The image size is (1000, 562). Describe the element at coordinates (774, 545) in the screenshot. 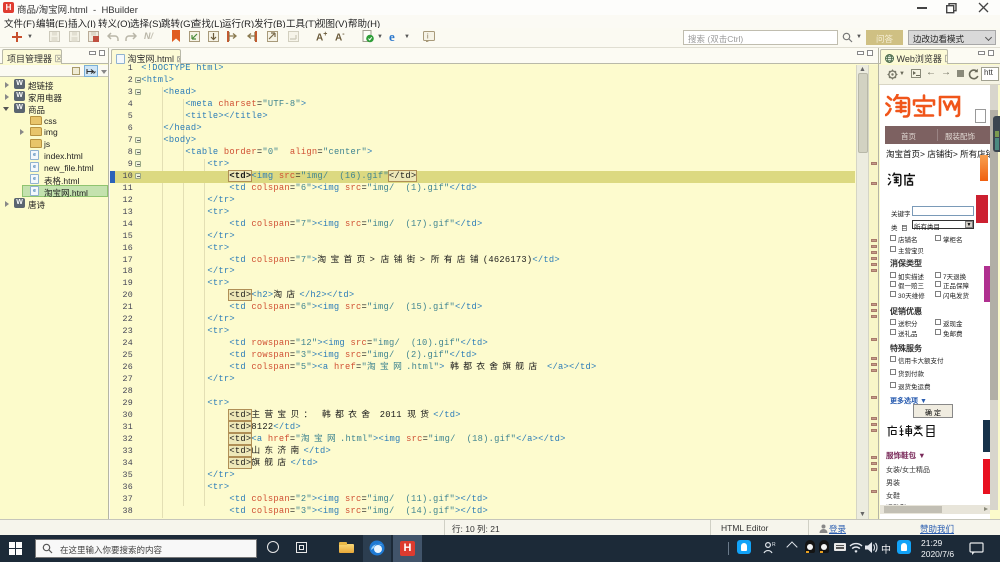

I see `svg-text: R` at that location.